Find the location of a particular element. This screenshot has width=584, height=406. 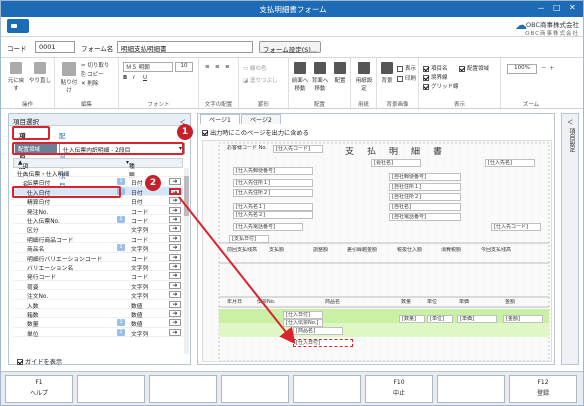

show-area-checkbox: 配置領域 is located at coordinates (474, 68).